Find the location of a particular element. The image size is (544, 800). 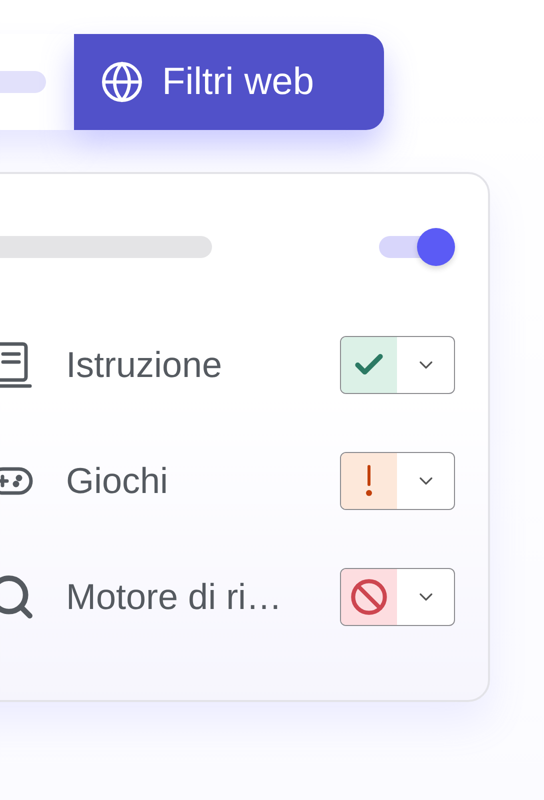

category-label: Giochi is located at coordinates (118, 481).